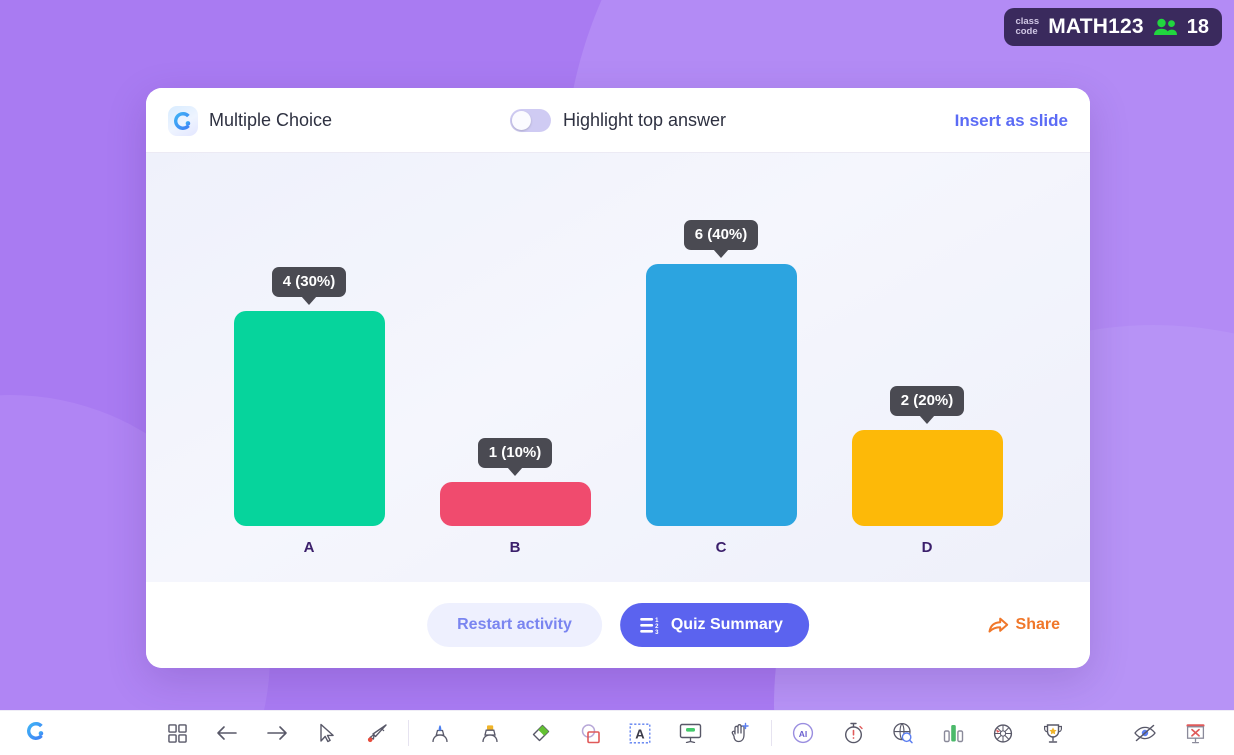 The image size is (1234, 755). I want to click on bar-column-d: 2 (20%), so click(927, 350).